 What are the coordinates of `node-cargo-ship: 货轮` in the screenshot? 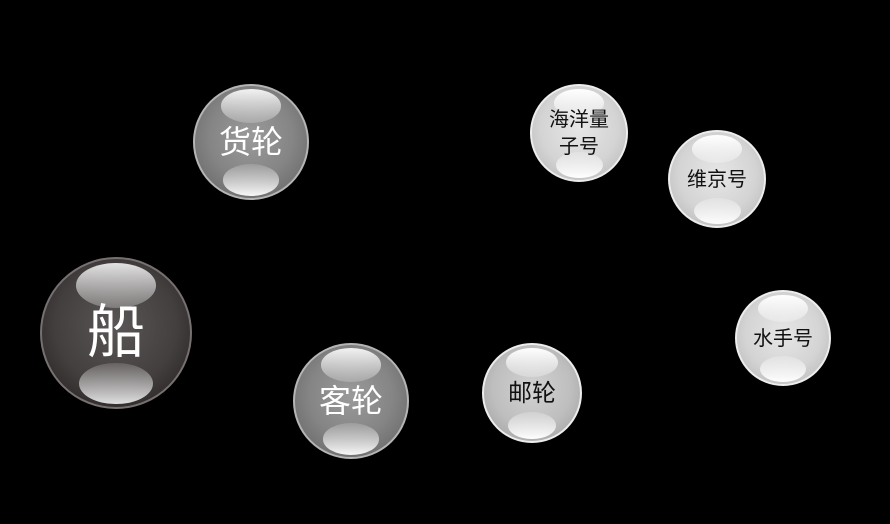 It's located at (251, 142).